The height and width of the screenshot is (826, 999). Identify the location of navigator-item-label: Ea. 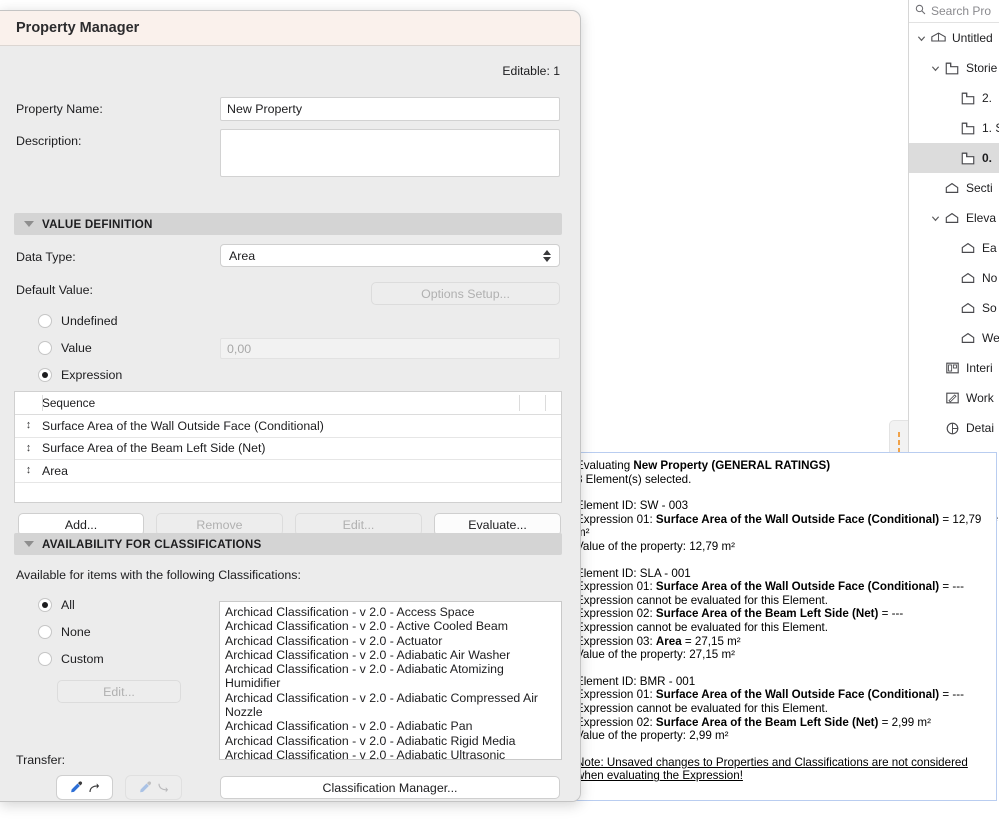
(989, 248).